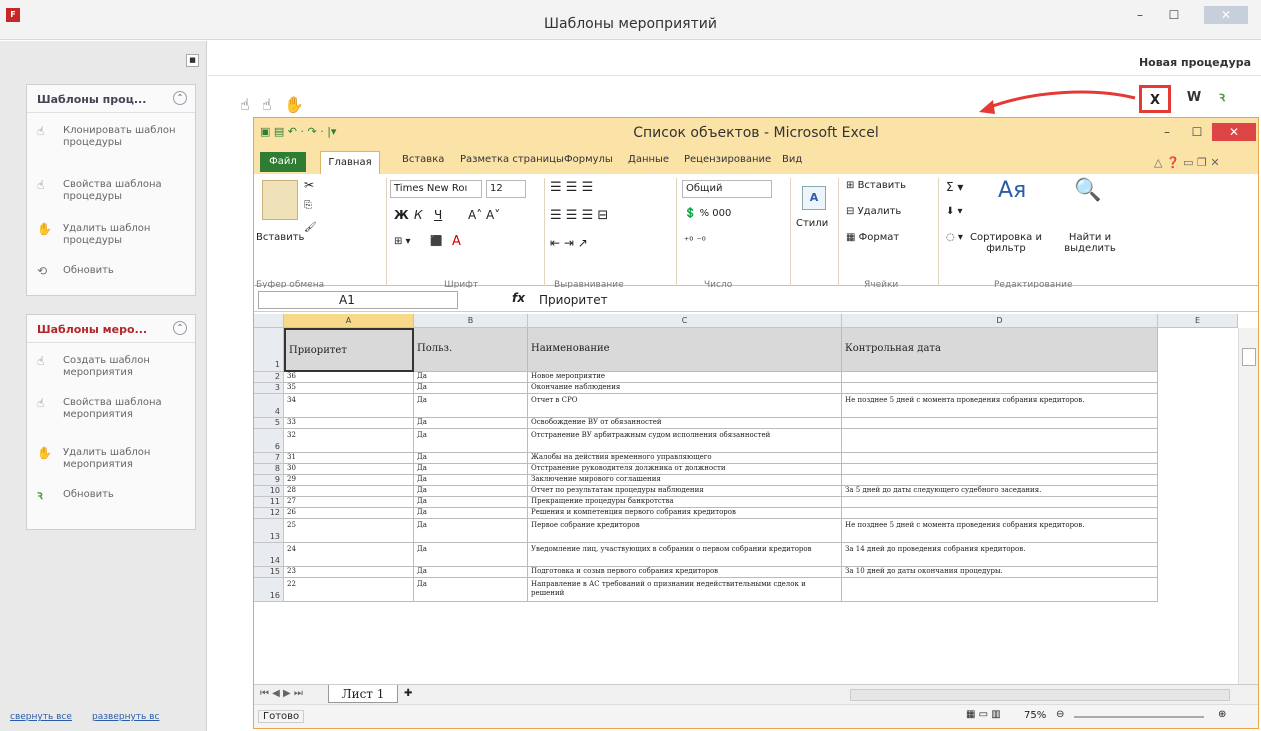 The image size is (1261, 731). I want to click on delete-template-button: ✋ Удалить шаблон процедуры, so click(112, 237).